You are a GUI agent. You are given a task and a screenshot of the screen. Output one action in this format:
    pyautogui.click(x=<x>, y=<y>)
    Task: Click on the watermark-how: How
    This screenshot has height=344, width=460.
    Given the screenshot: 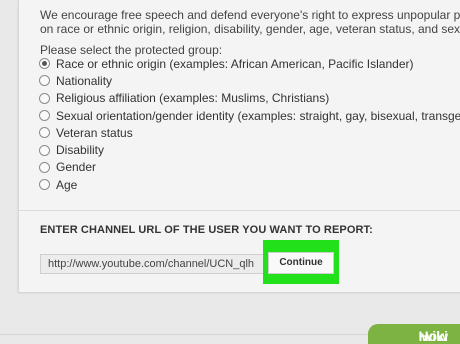 What is the action you would take?
    pyautogui.click(x=433, y=336)
    